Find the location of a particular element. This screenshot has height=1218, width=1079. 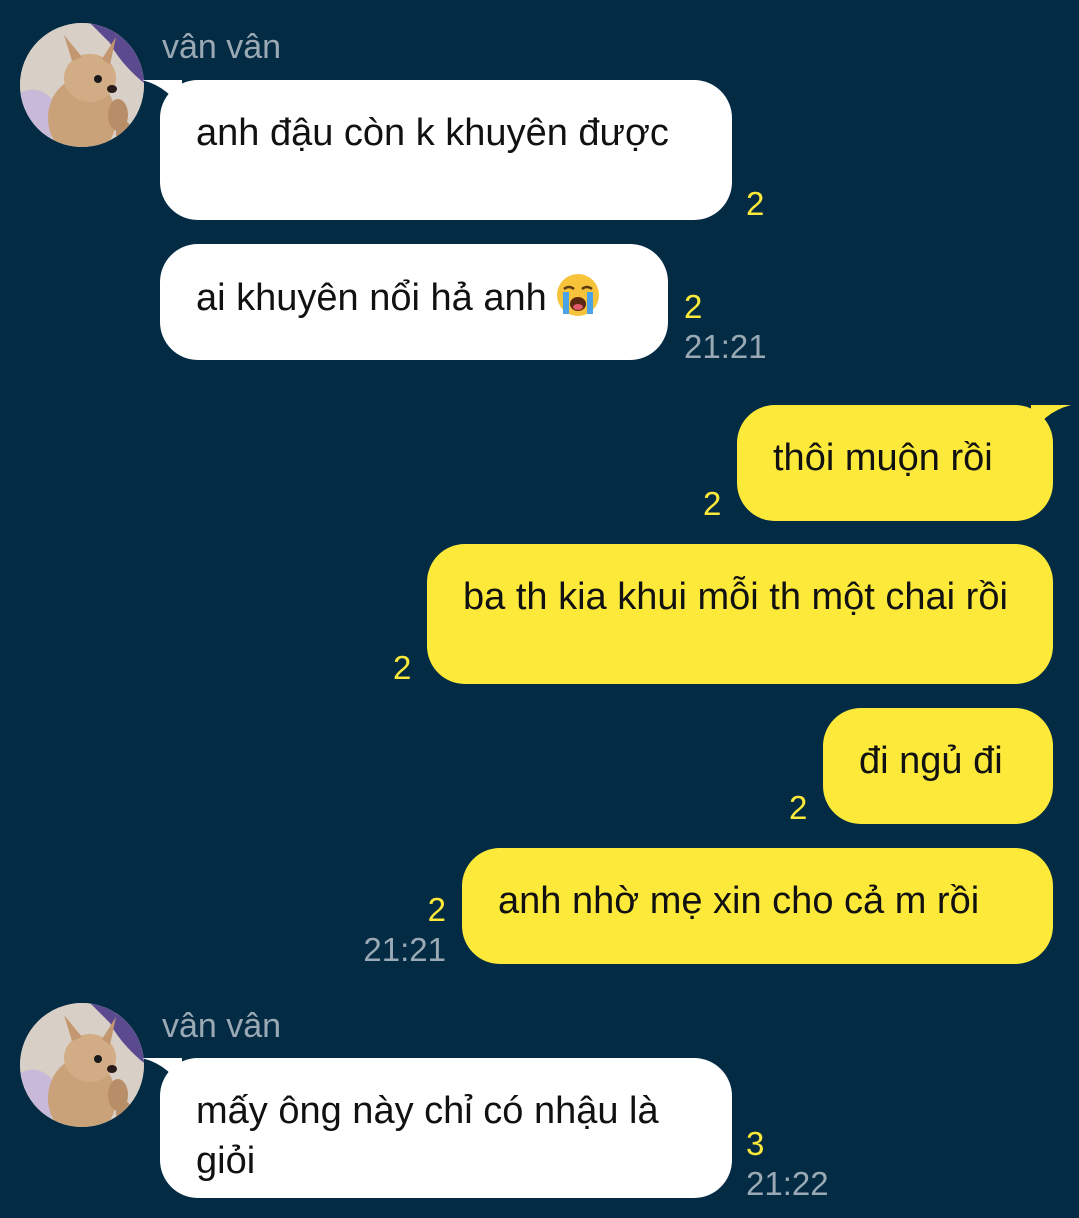

outgoing-message-bubble: đi ngủ đi is located at coordinates (938, 766).